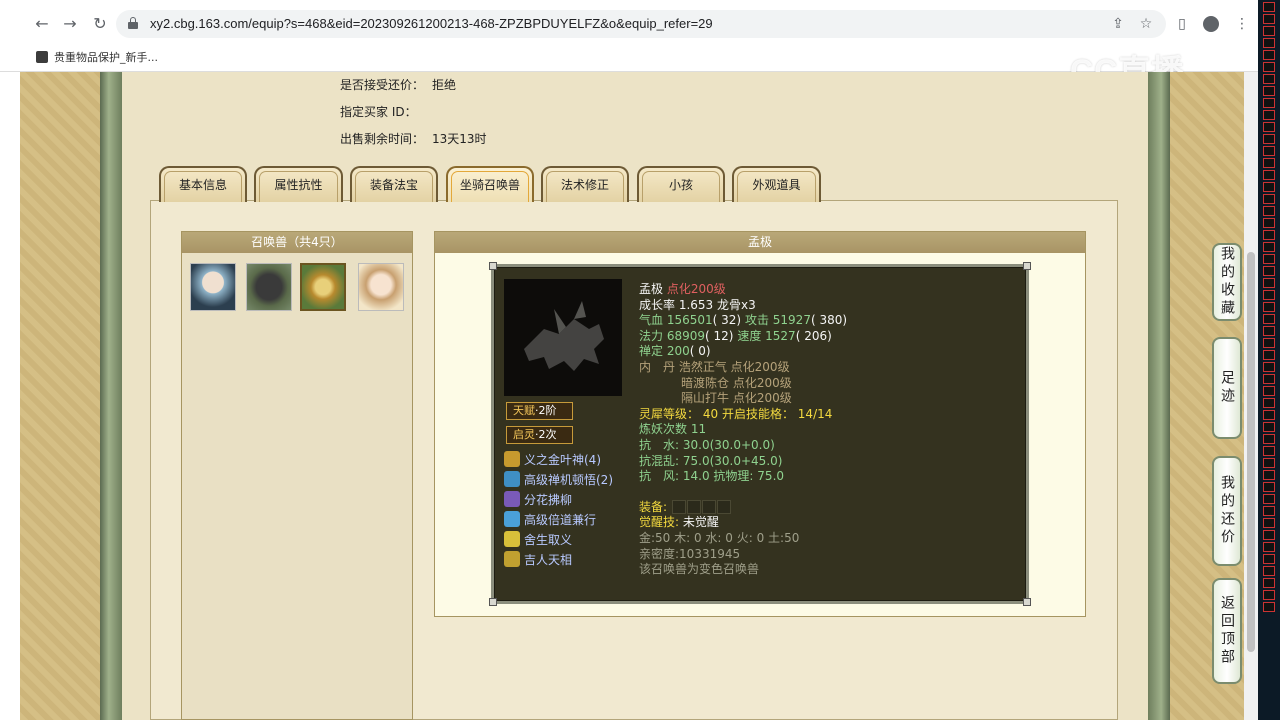 This screenshot has width=1280, height=720. What do you see at coordinates (1227, 282) in the screenshot?
I see `my-favorites-button: 我的收藏` at bounding box center [1227, 282].